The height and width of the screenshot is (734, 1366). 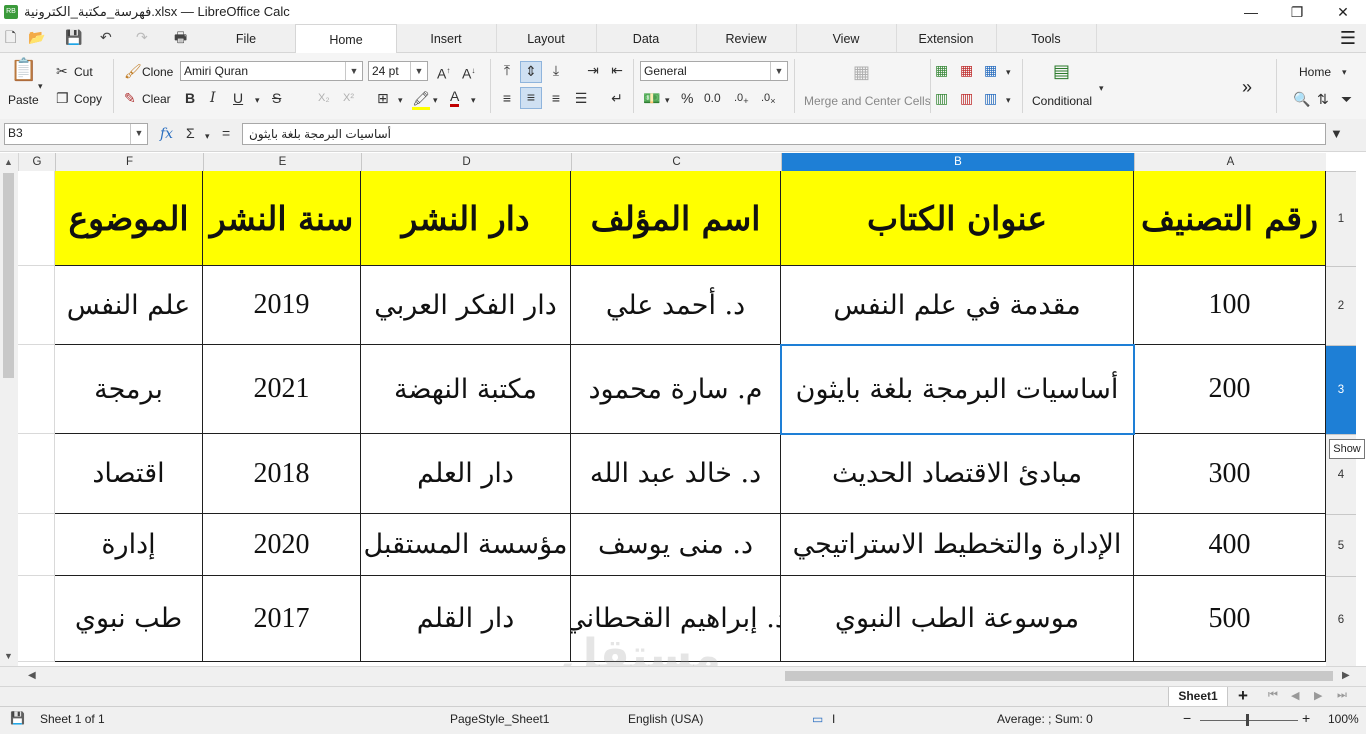 What do you see at coordinates (957, 305) in the screenshot?
I see `table-cell: مقدمة في علم النفس` at bounding box center [957, 305].